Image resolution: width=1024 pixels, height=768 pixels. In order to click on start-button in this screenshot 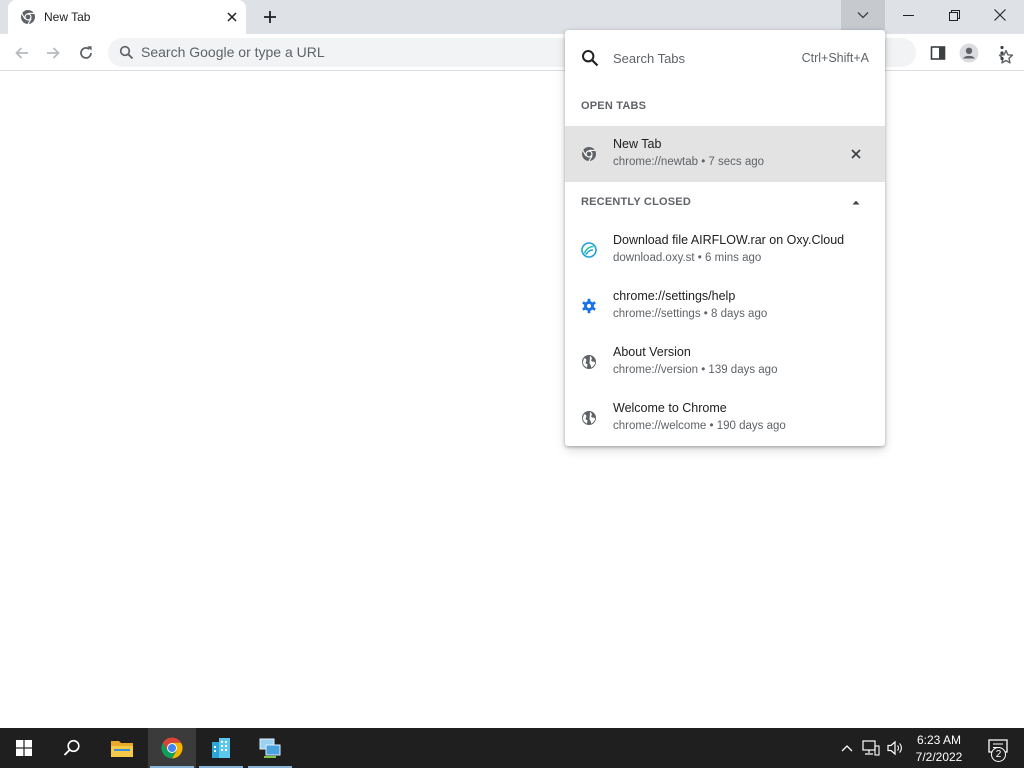, I will do `click(24, 748)`.